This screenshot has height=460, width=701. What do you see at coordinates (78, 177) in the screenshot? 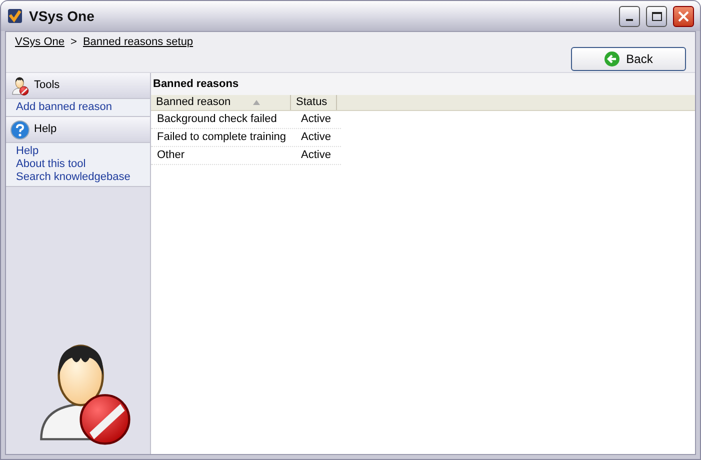
I see `sidebar-link: Search knowledgebase` at bounding box center [78, 177].